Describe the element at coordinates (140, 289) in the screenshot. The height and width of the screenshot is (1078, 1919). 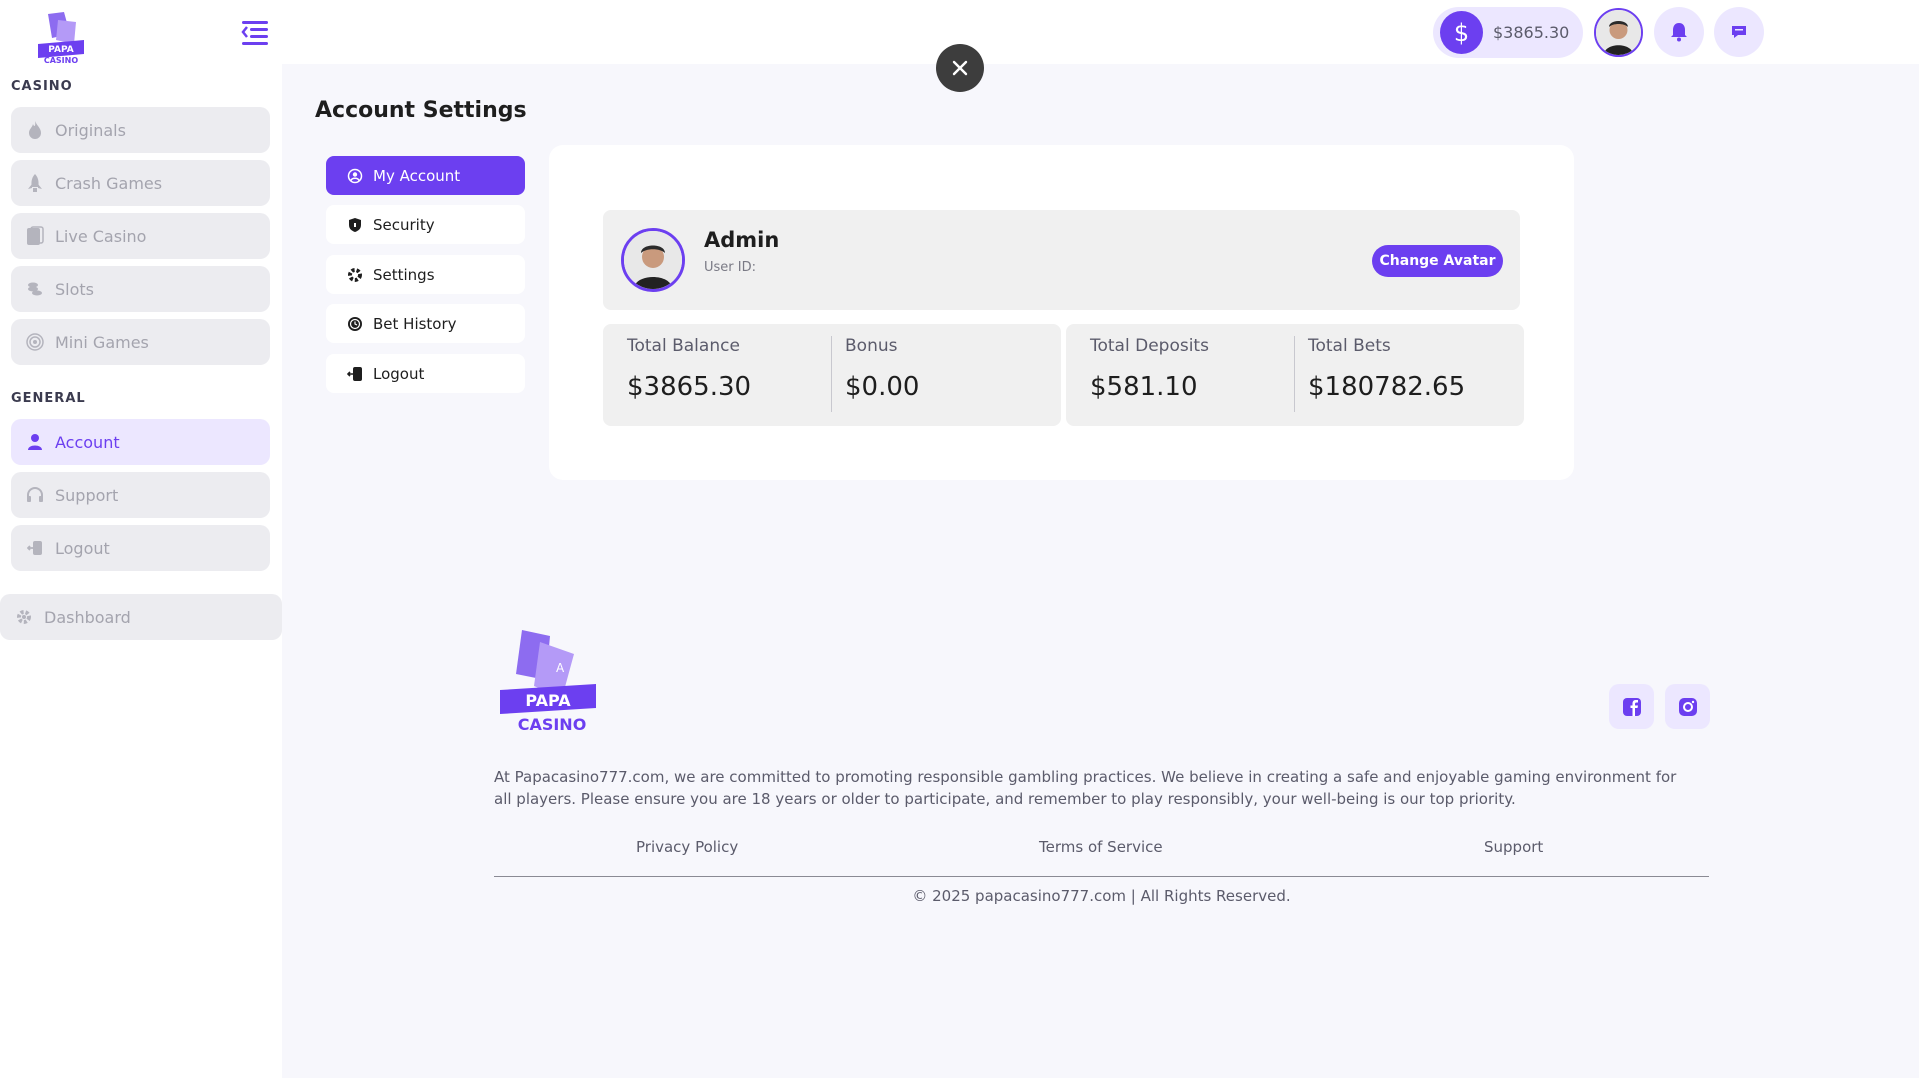
I see `sidebar-item-slots: Slots` at that location.